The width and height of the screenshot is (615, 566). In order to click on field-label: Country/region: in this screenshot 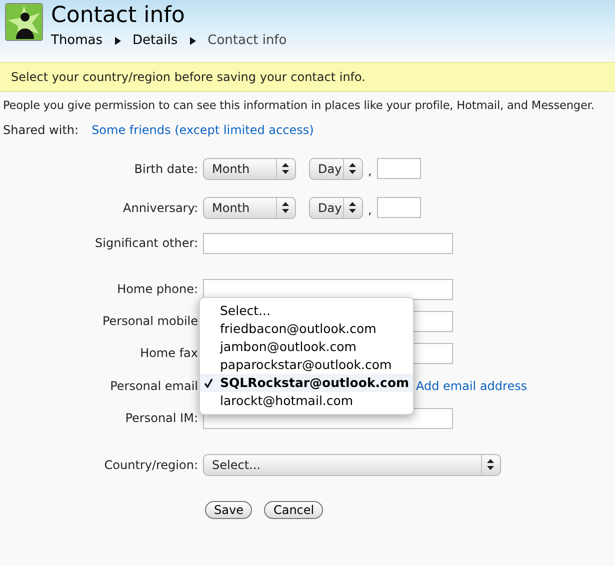, I will do `click(151, 465)`.